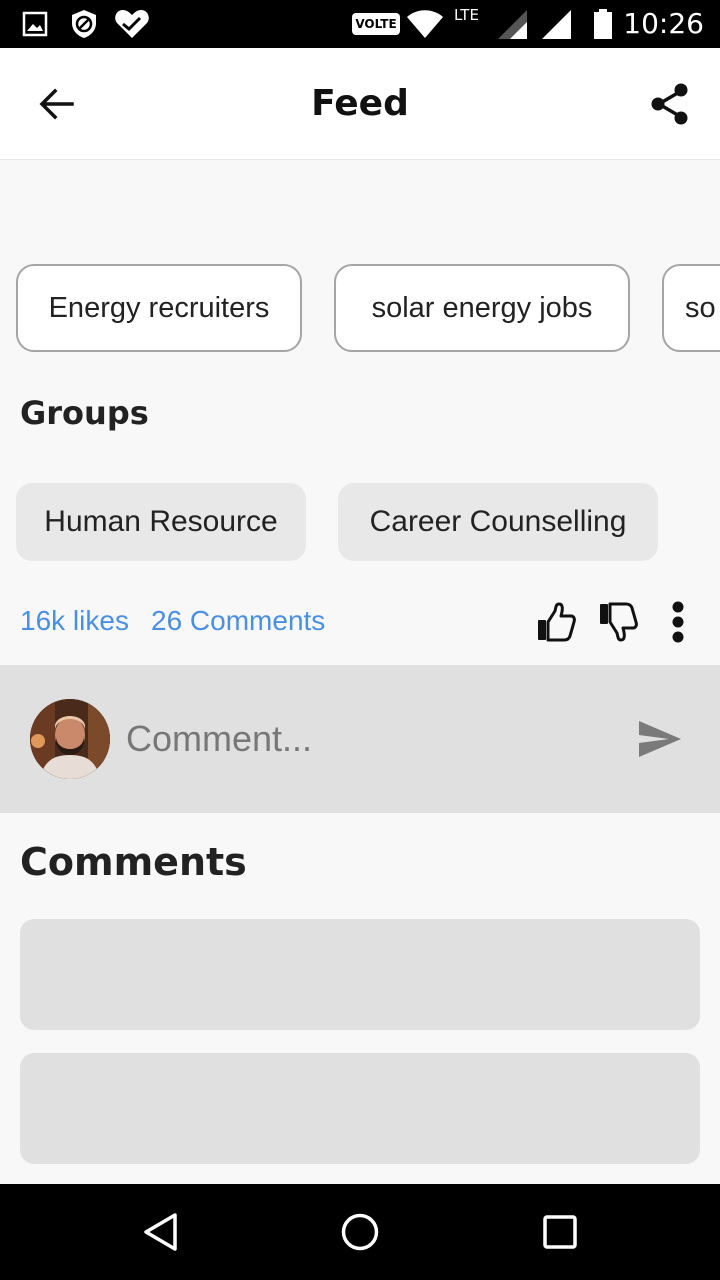 This screenshot has height=1280, width=720. Describe the element at coordinates (366, 739) in the screenshot. I see `comment-input` at that location.